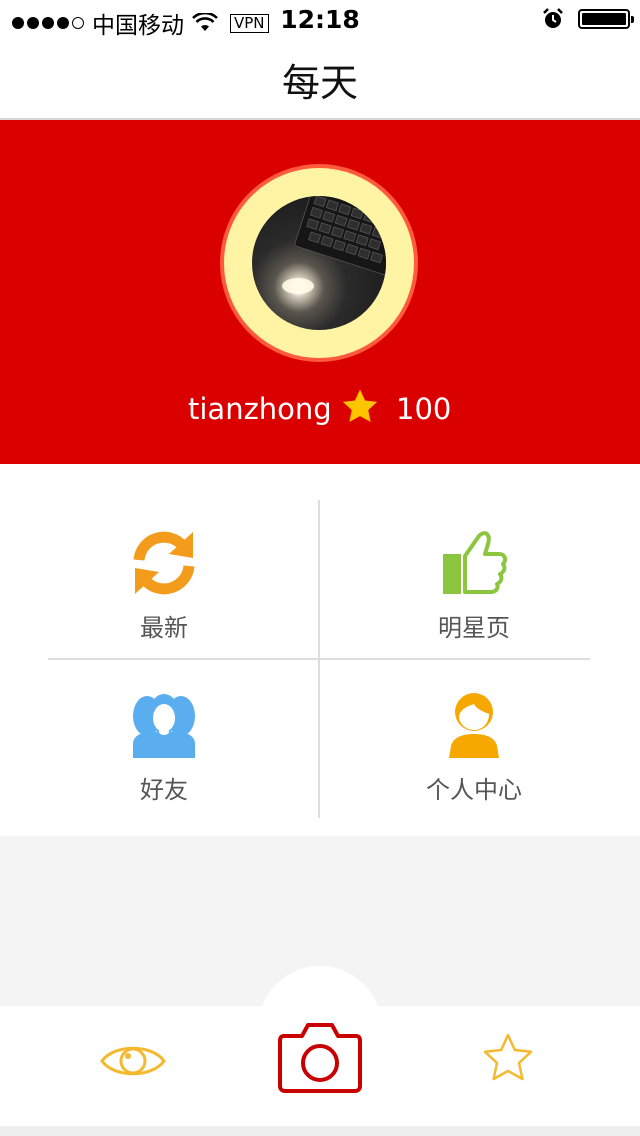  I want to click on avatar, so click(319, 263).